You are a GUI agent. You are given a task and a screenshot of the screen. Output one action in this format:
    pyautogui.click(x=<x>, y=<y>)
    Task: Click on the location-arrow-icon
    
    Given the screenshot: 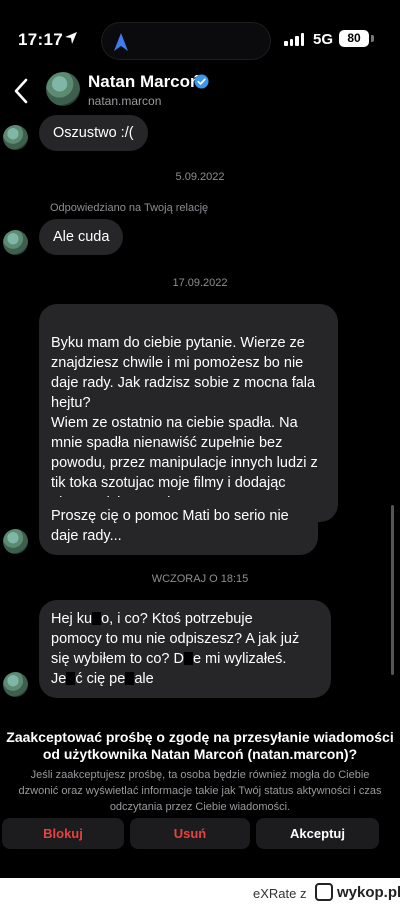 What is the action you would take?
    pyautogui.click(x=71, y=38)
    